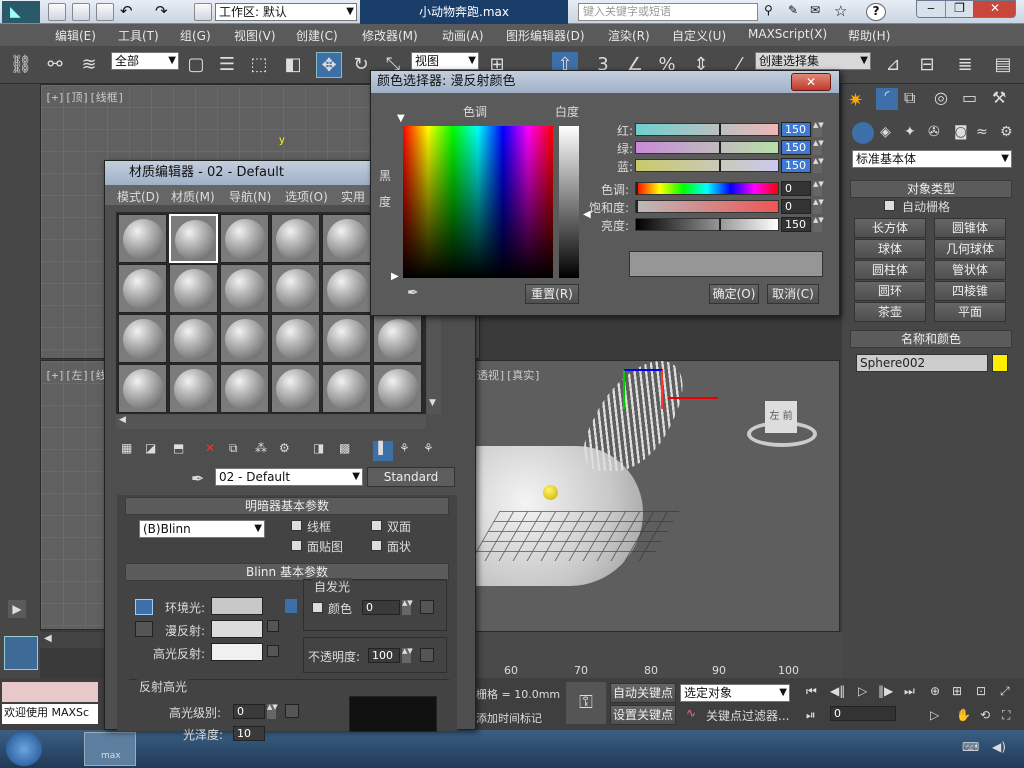  Describe the element at coordinates (629, 35) in the screenshot. I see `menu-rendering: 渲染(R)` at that location.